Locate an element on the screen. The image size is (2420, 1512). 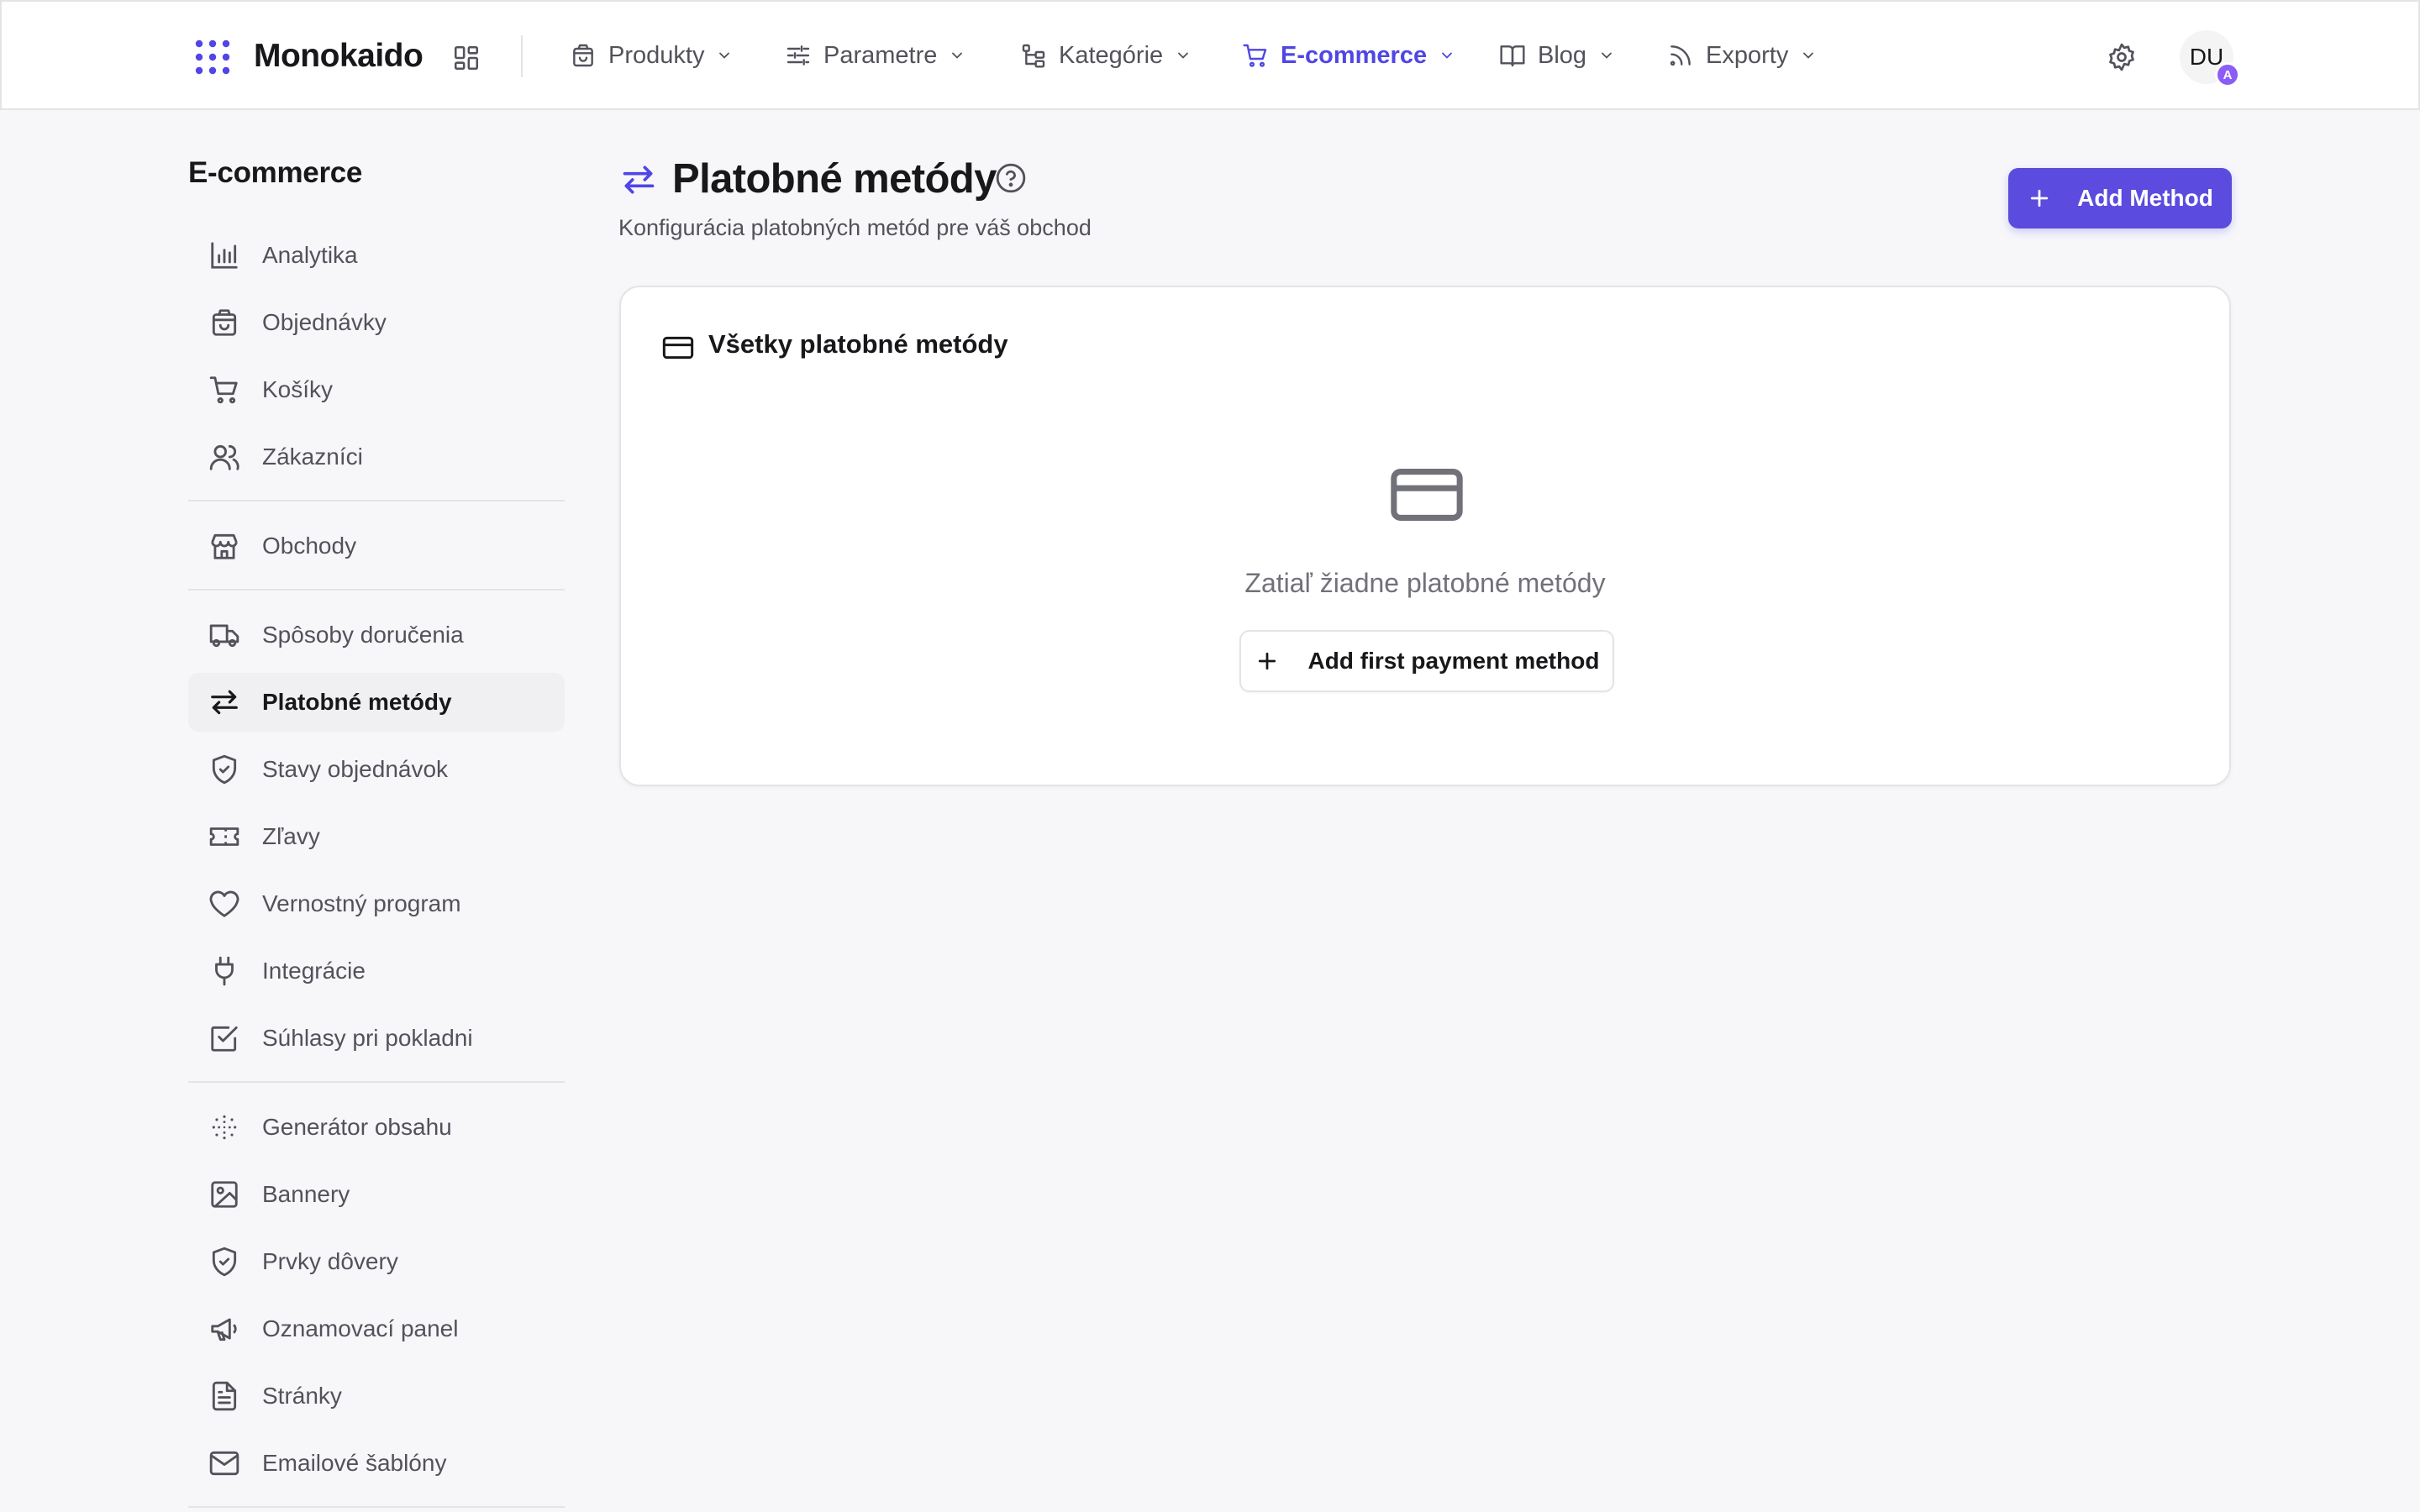
nav-label: Exporty is located at coordinates (1747, 55).